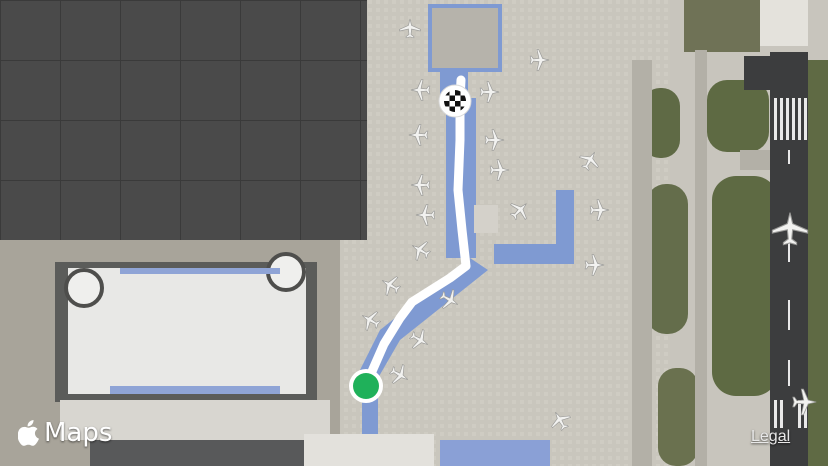 This screenshot has height=466, width=828. Describe the element at coordinates (455, 101) in the screenshot. I see `destination-checkered-flag-icon` at that location.